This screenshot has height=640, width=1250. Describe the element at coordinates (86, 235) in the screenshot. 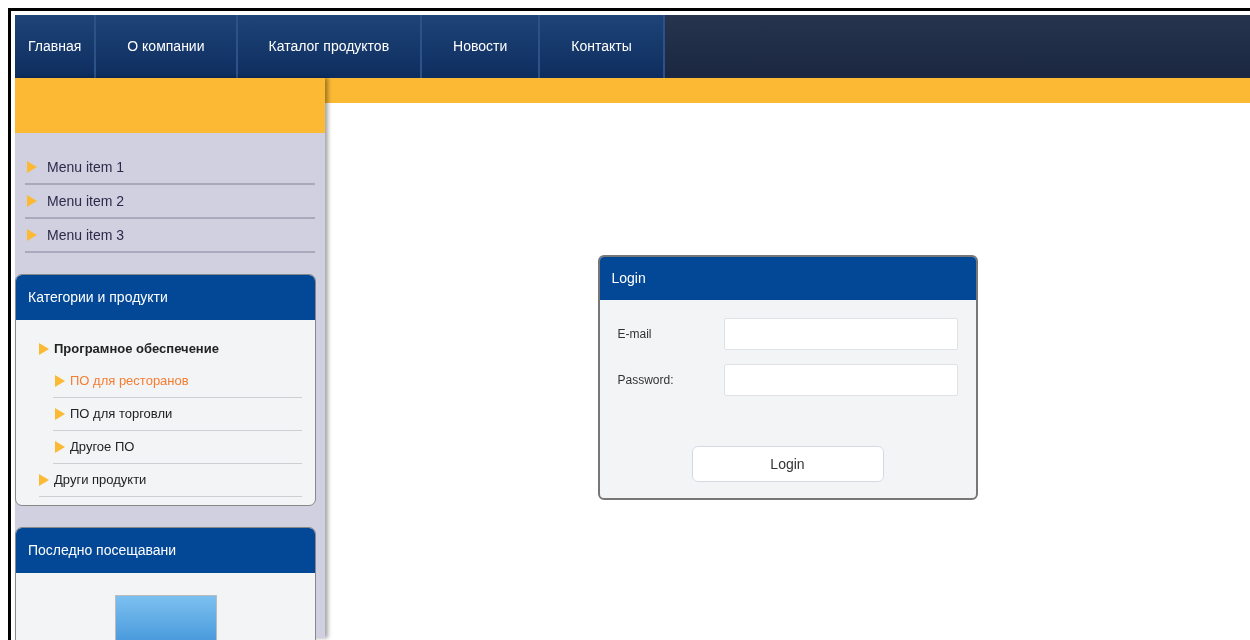

I see `menu-item-label: Menu item 3` at that location.